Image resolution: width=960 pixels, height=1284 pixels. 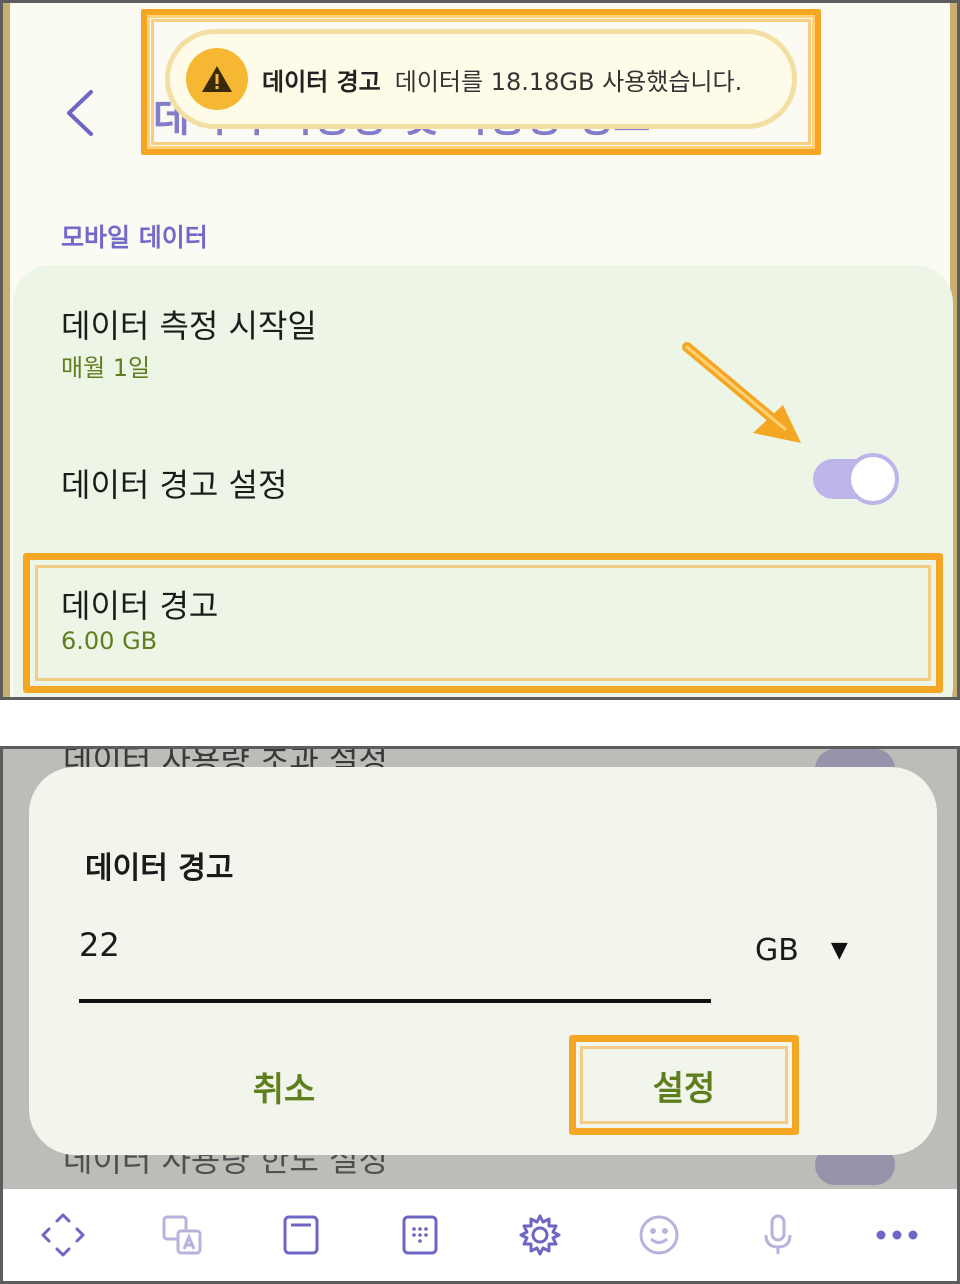 I want to click on warning-icon, so click(x=217, y=79).